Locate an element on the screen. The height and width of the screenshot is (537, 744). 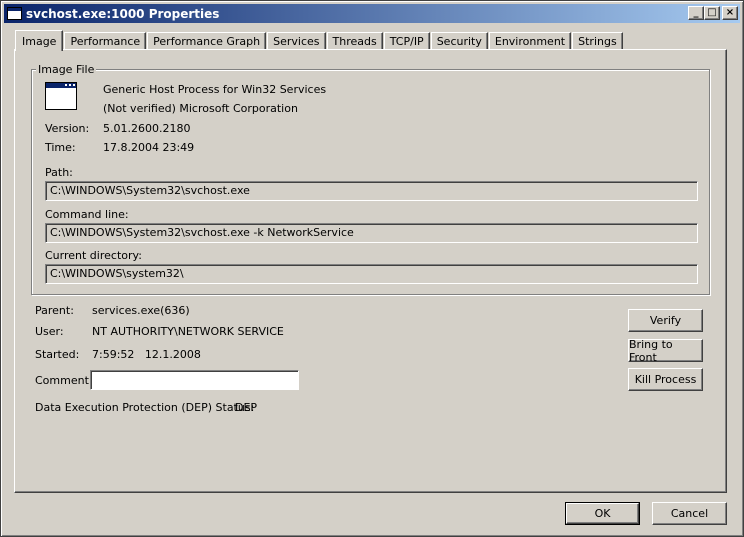
maximize-icon: □ is located at coordinates (712, 13).